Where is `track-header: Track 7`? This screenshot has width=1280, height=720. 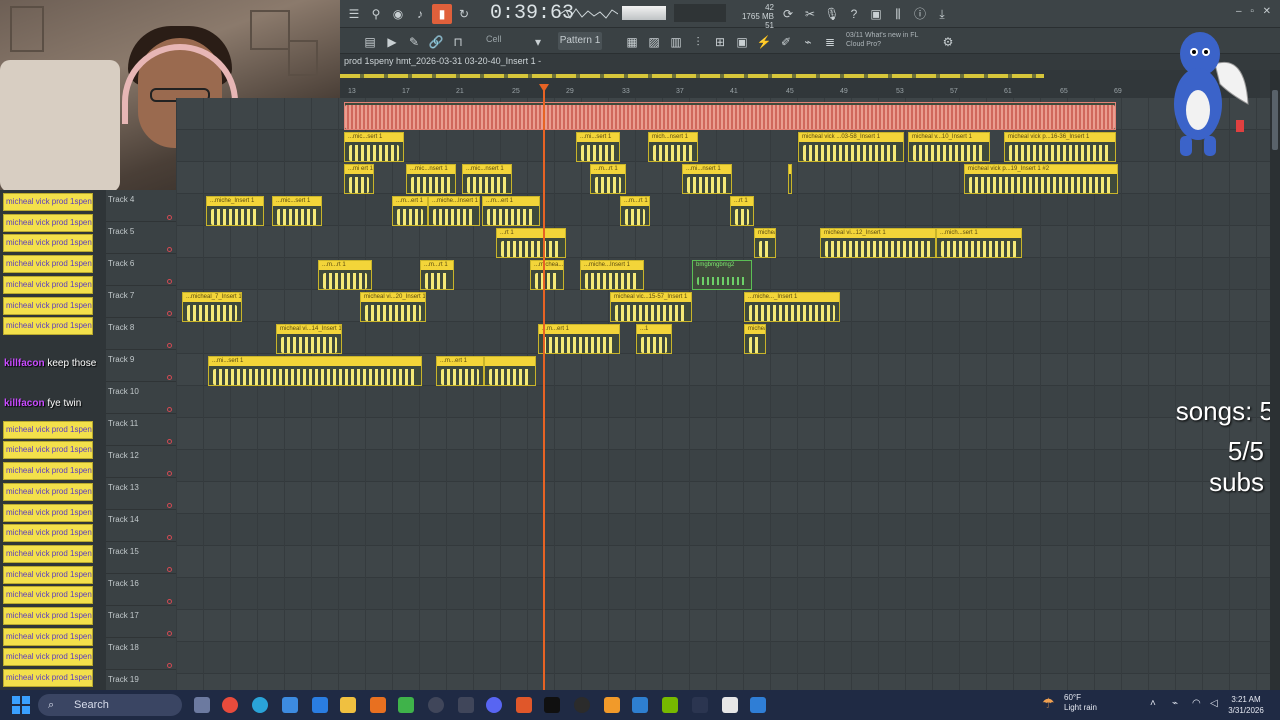
track-header: Track 7 is located at coordinates (141, 302).